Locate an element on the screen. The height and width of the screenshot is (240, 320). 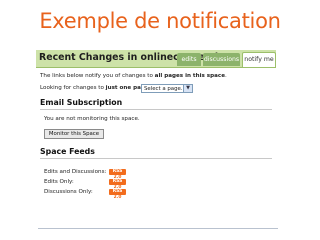
monitor-space-button: Monitor this Space is located at coordinates (74, 134).